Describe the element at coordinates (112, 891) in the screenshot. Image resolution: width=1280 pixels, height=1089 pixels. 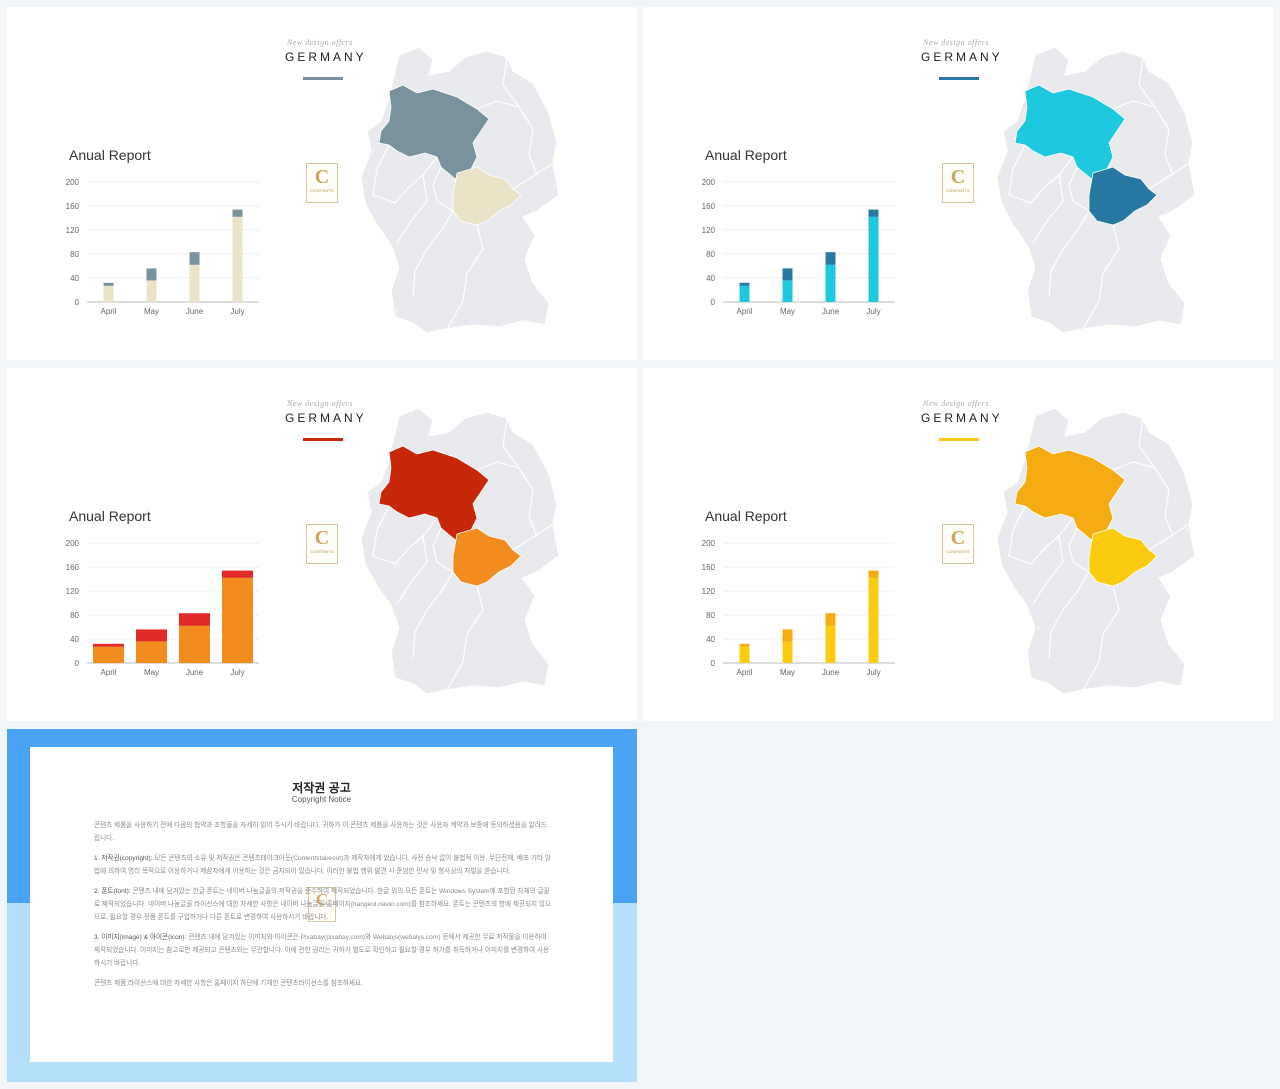
I see `notice-font-head: 2. 폰트(font):` at that location.